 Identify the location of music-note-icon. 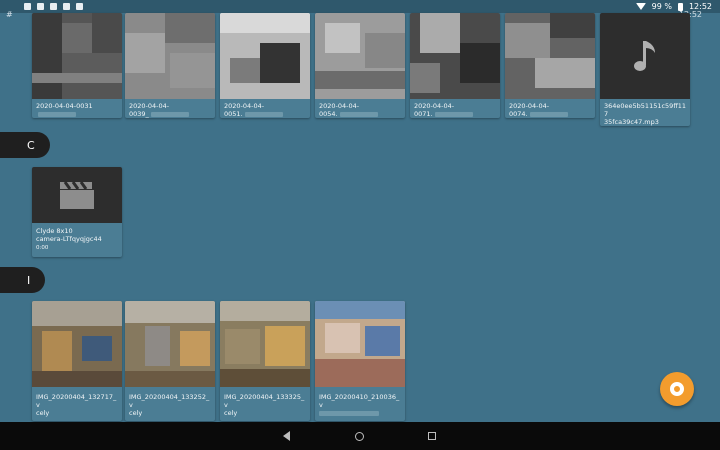
(644, 56).